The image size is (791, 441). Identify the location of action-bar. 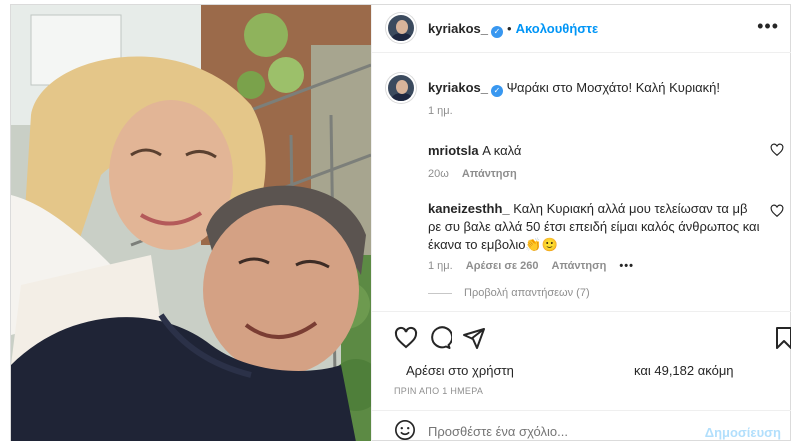
(581, 336).